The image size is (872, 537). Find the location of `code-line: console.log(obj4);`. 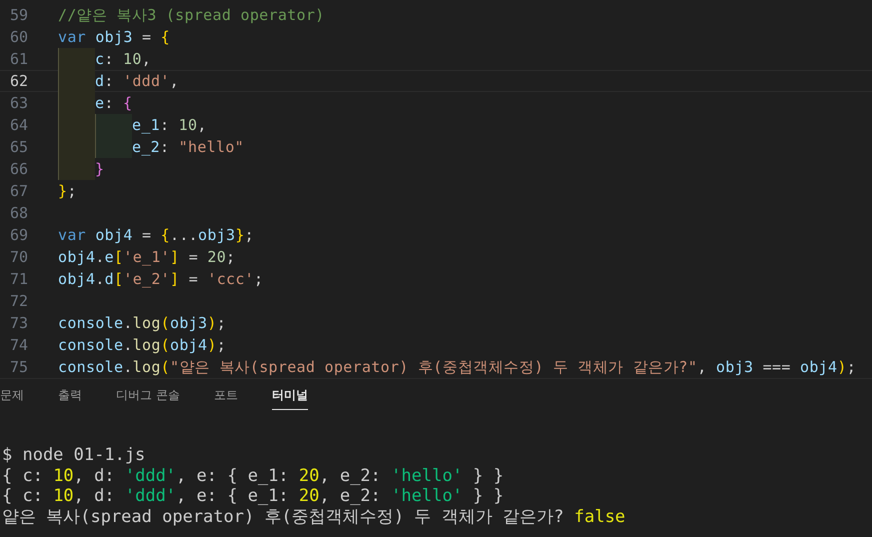

code-line: console.log(obj4); is located at coordinates (142, 345).